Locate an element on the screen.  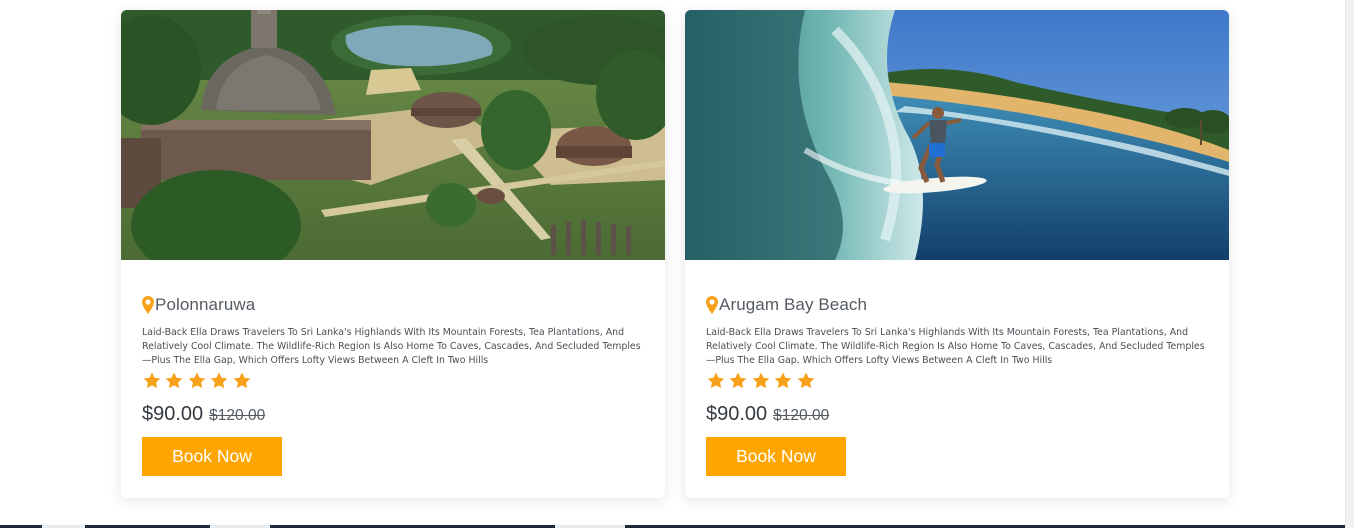
tour-title: Arugam Bay Beach is located at coordinates (793, 305).